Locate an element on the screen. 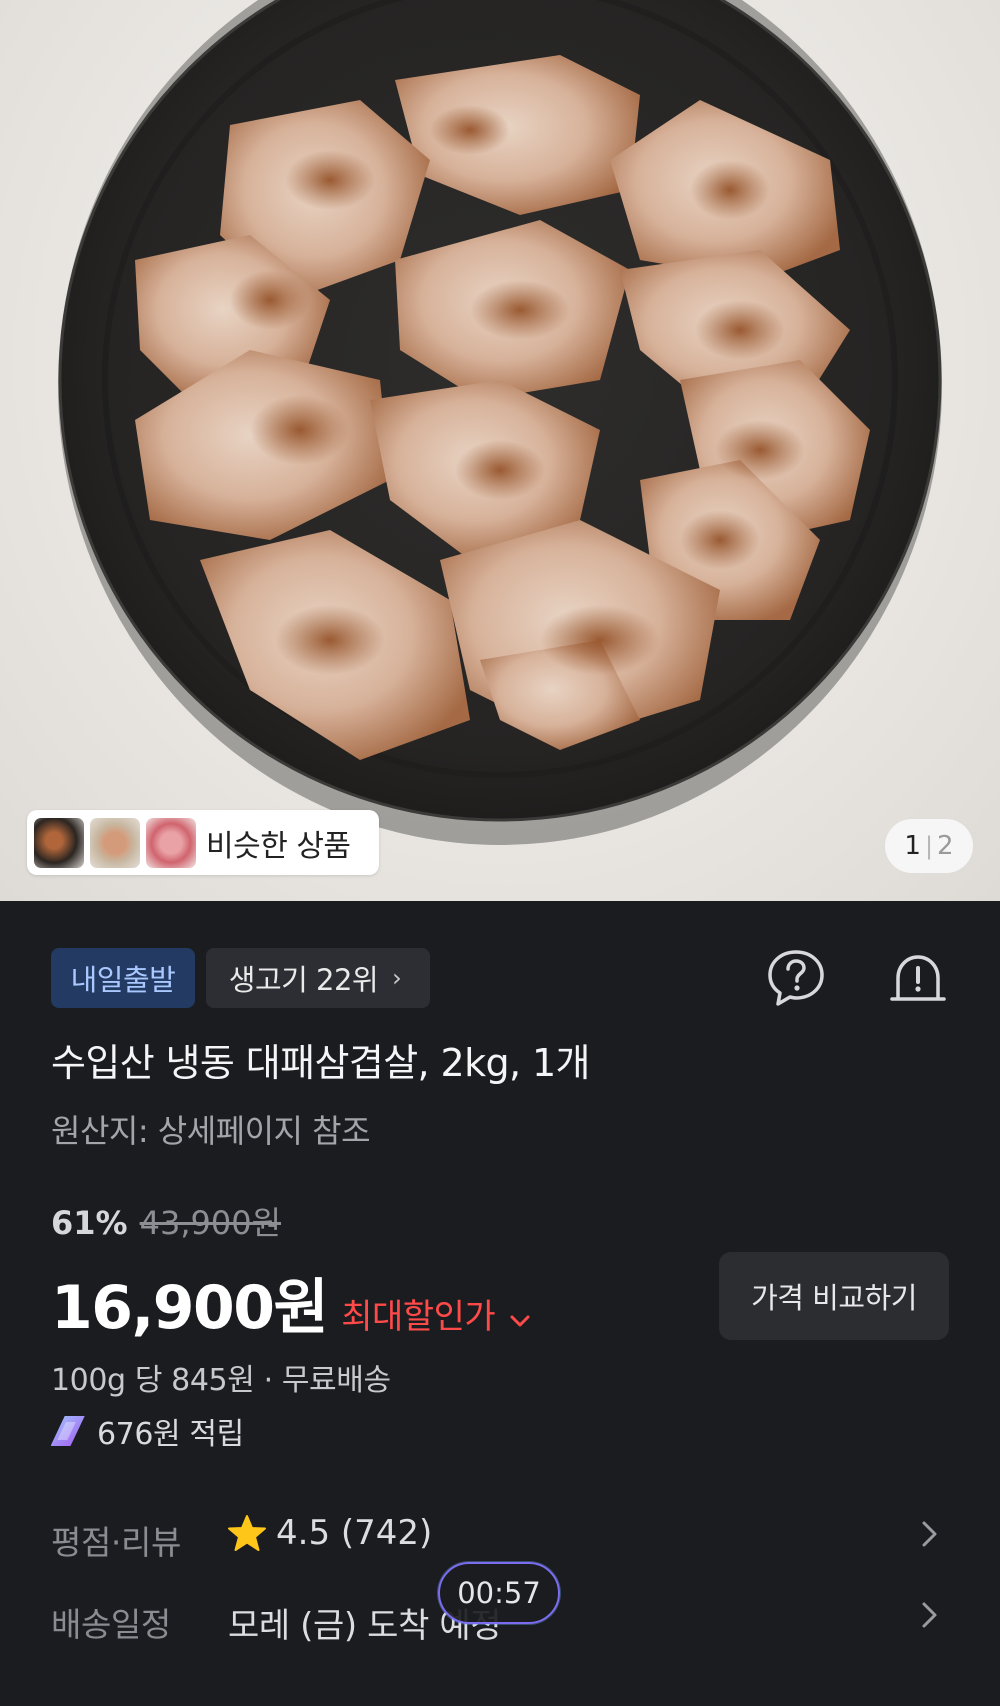 This screenshot has width=1000, height=1706. shipping-badge: 내일출발 is located at coordinates (123, 978).